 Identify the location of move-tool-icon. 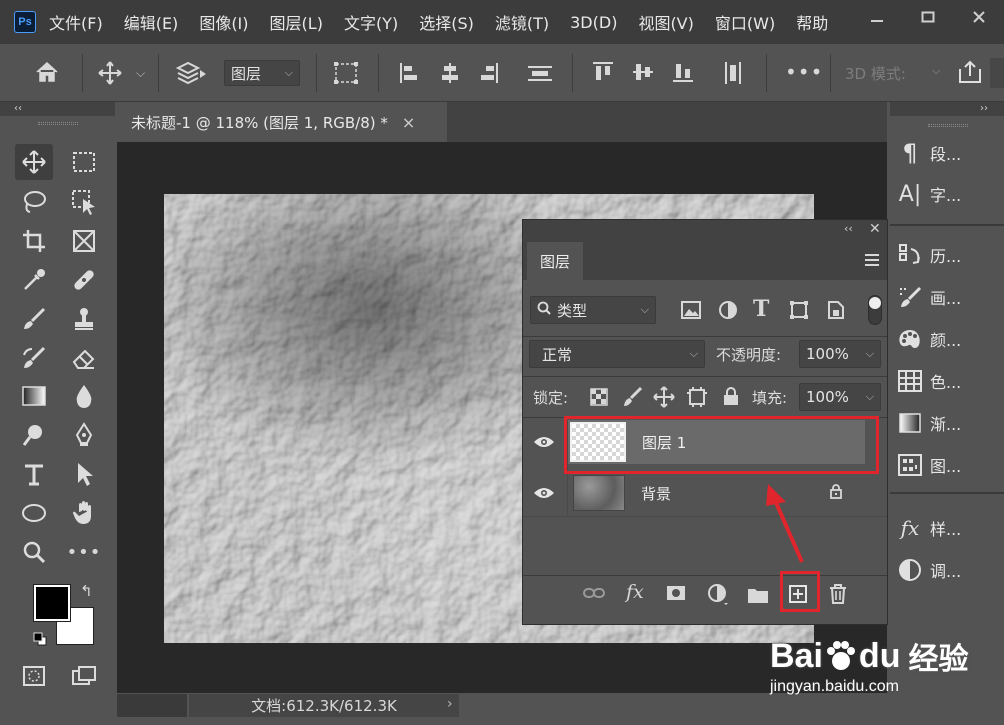
(34, 162).